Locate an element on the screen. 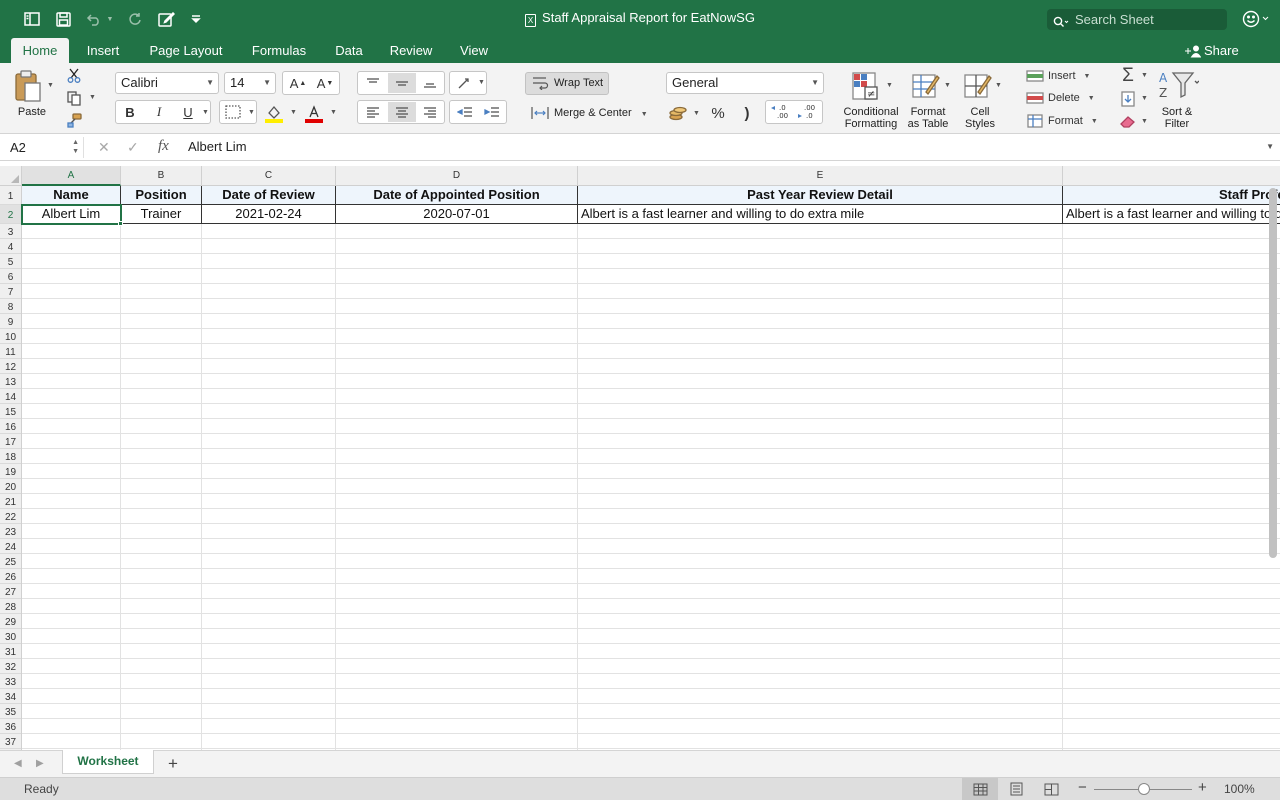  decrease-indent-icon is located at coordinates (465, 112).